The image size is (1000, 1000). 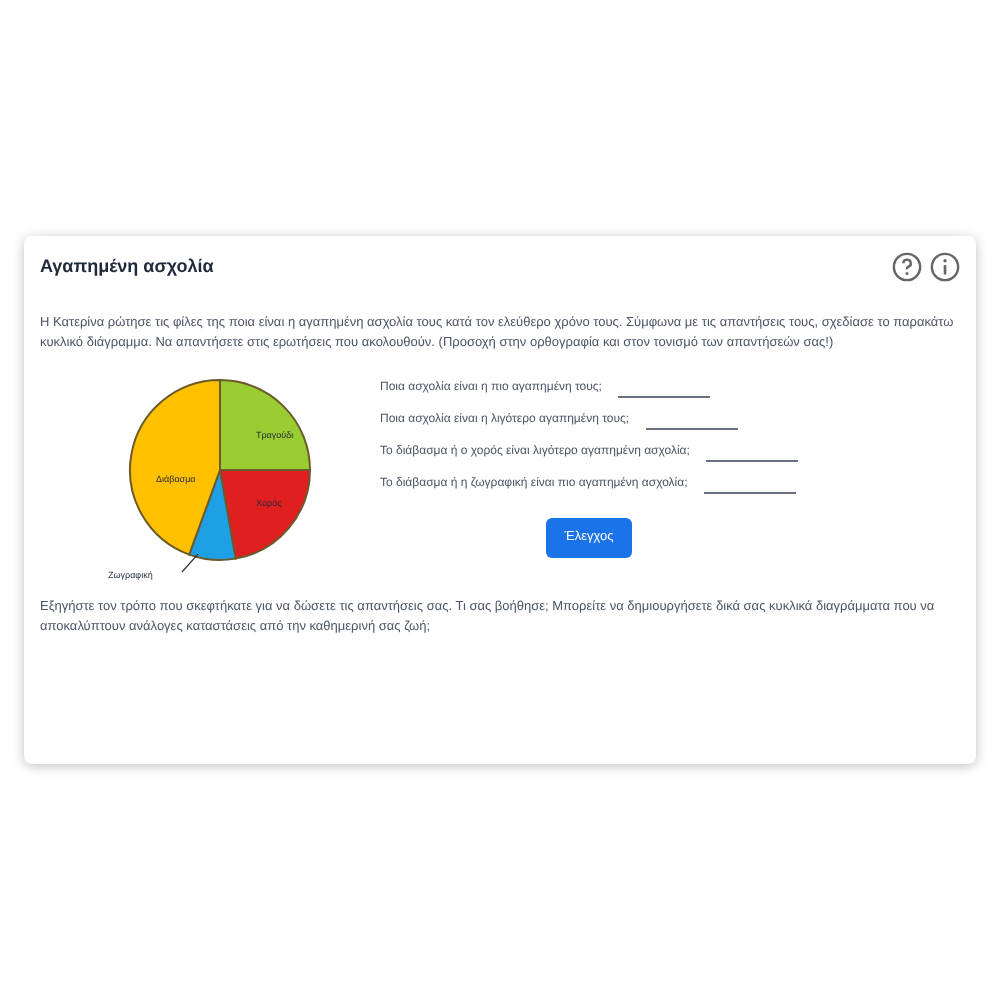 What do you see at coordinates (127, 266) in the screenshot?
I see `card-title: Αγαπημένη ασχολία` at bounding box center [127, 266].